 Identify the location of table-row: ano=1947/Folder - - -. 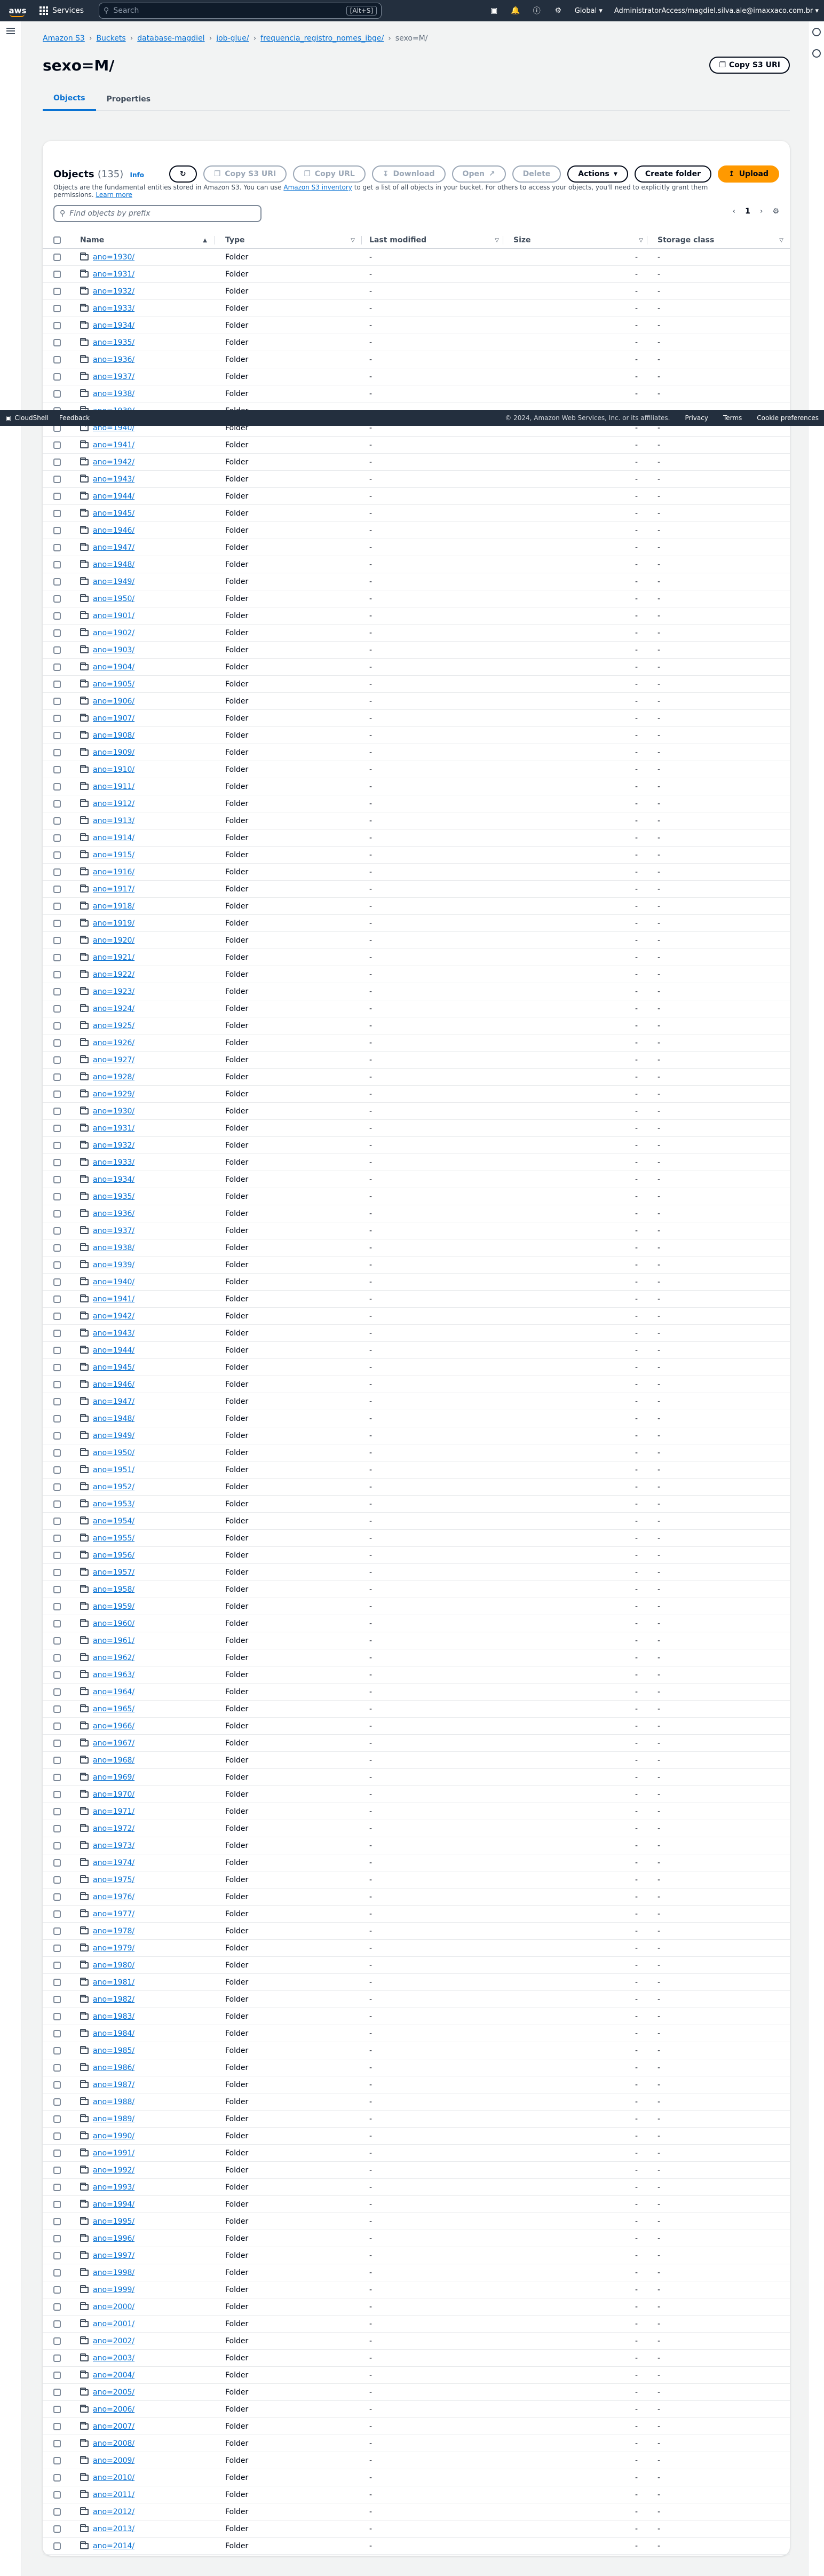
(417, 547).